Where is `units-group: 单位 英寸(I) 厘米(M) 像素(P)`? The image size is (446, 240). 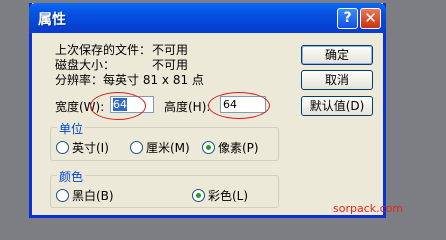 units-group: 单位 英寸(I) 厘米(M) 像素(P) is located at coordinates (164, 140).